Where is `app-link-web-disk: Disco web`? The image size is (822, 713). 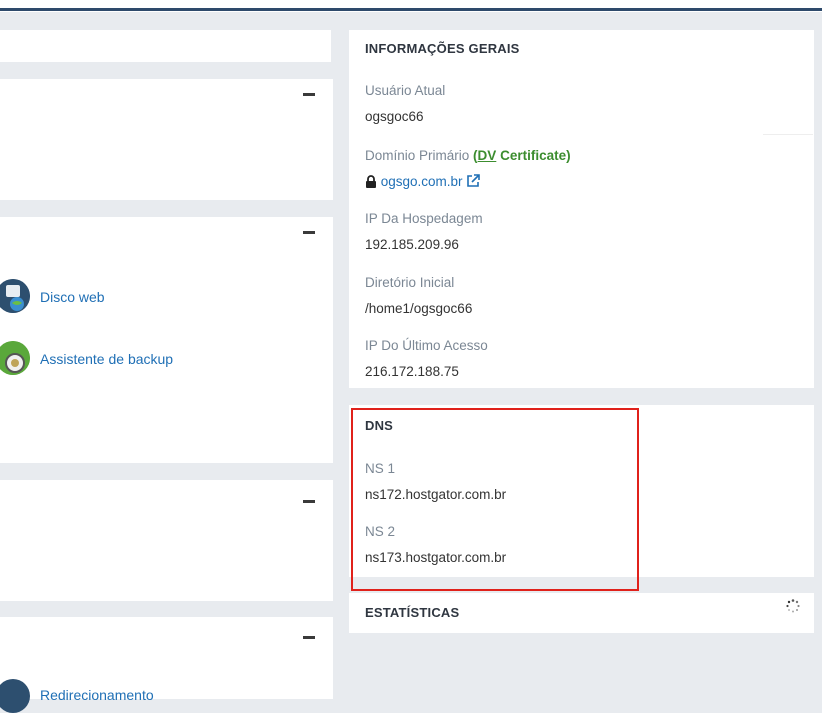
app-link-web-disk: Disco web is located at coordinates (72, 297).